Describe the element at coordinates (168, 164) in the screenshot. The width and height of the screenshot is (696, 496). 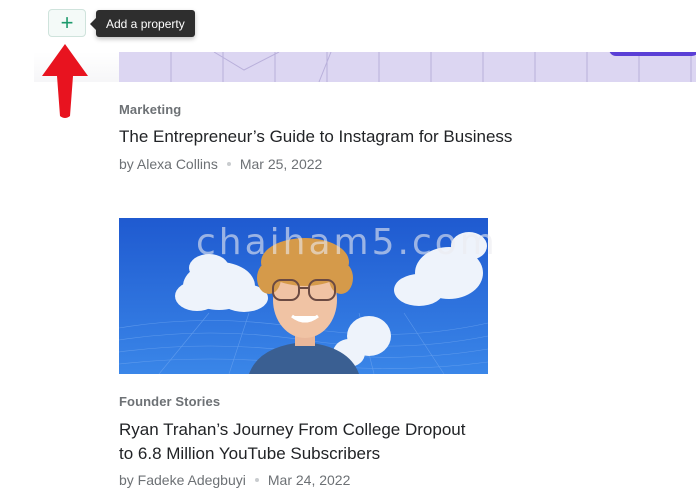
I see `article-author: by Alexa Collins` at that location.